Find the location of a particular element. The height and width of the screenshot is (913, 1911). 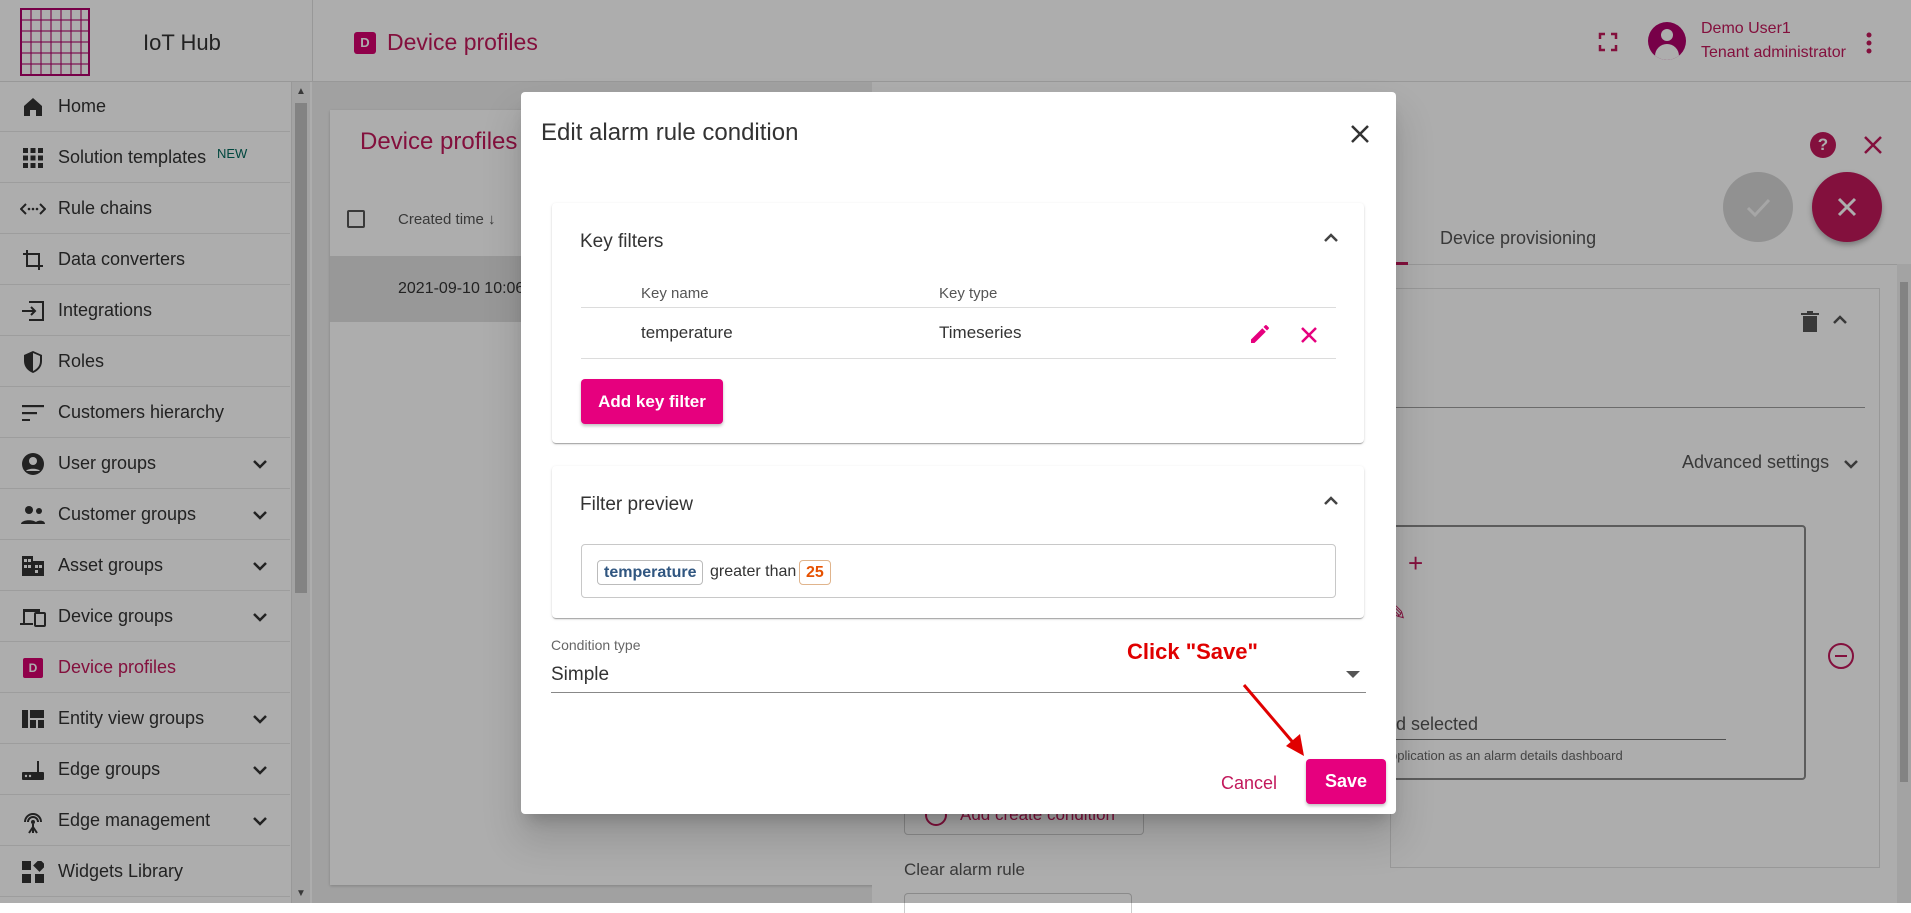

edit-icon is located at coordinates (1260, 334).